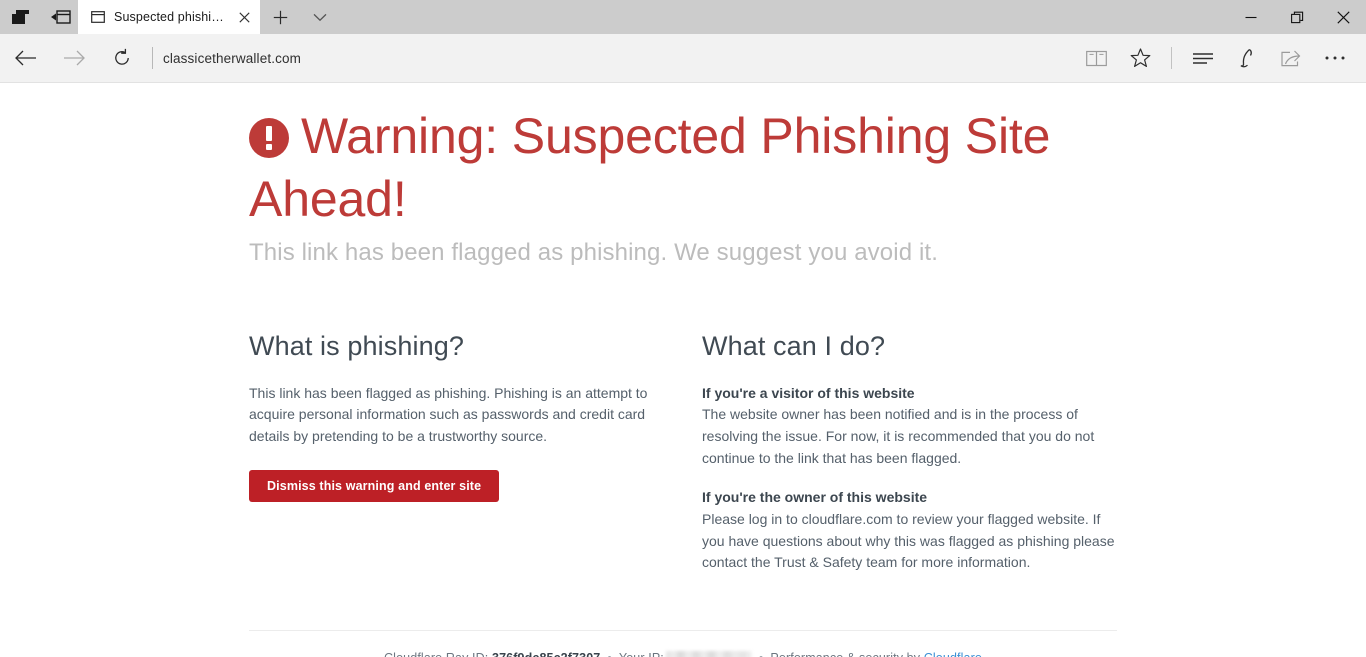 The image size is (1366, 657). I want to click on tabs-aside-group, so click(37, 17).